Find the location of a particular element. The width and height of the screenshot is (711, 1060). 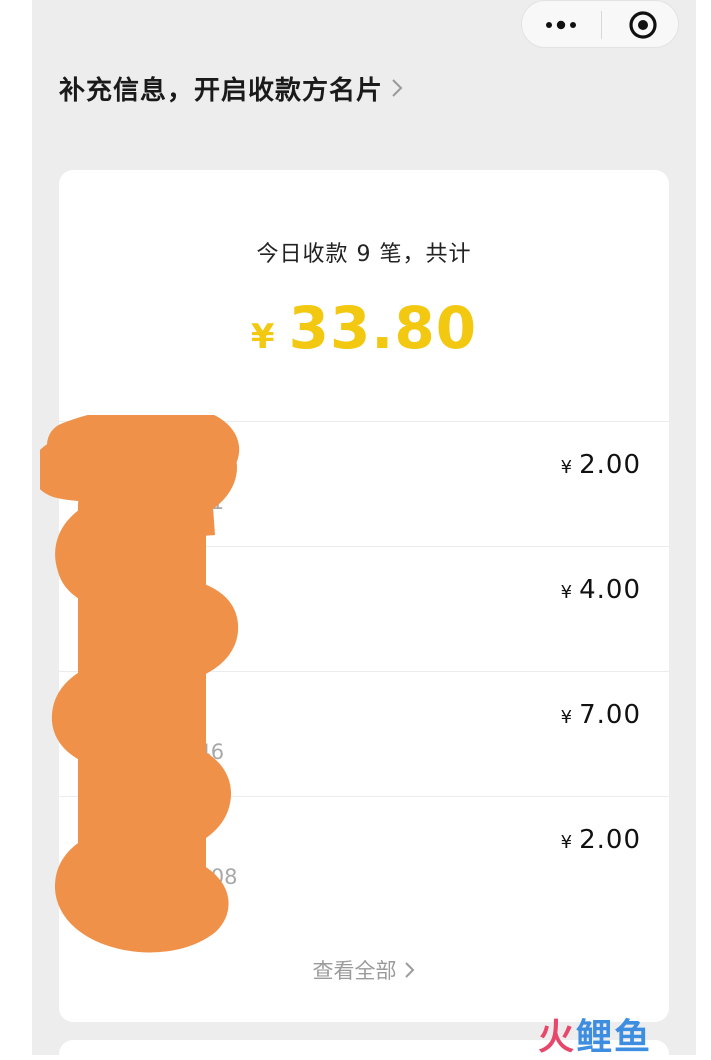

payer-name: hF is located at coordinates (189, 466).